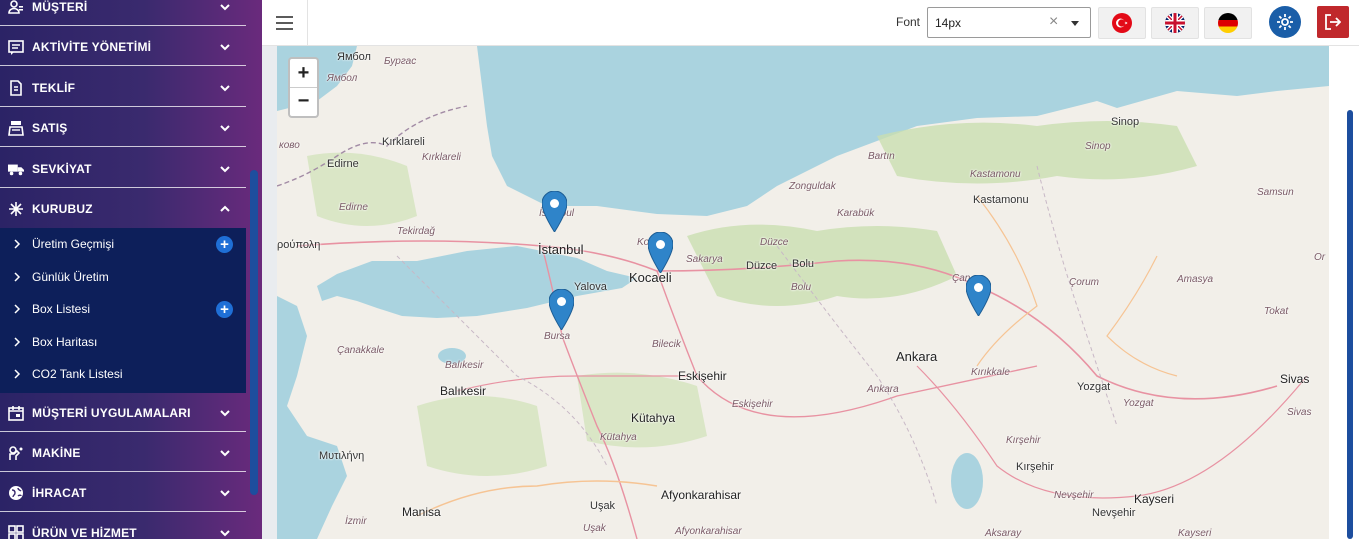  What do you see at coordinates (17, 309) in the screenshot?
I see `chevron-right-icon` at bounding box center [17, 309].